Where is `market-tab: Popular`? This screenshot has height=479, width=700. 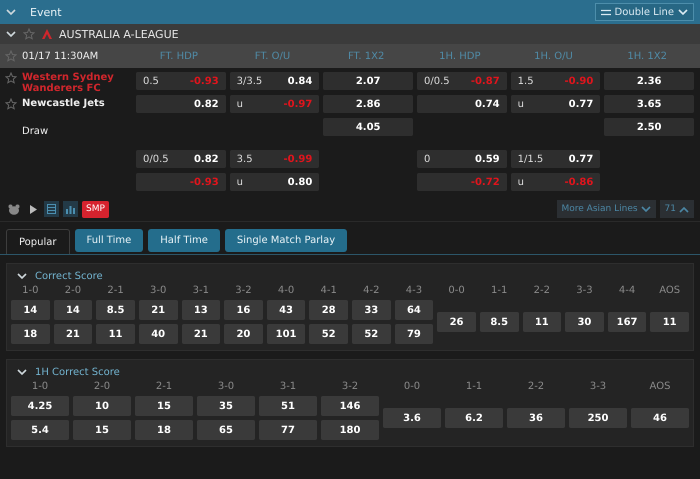
market-tab: Popular is located at coordinates (38, 241).